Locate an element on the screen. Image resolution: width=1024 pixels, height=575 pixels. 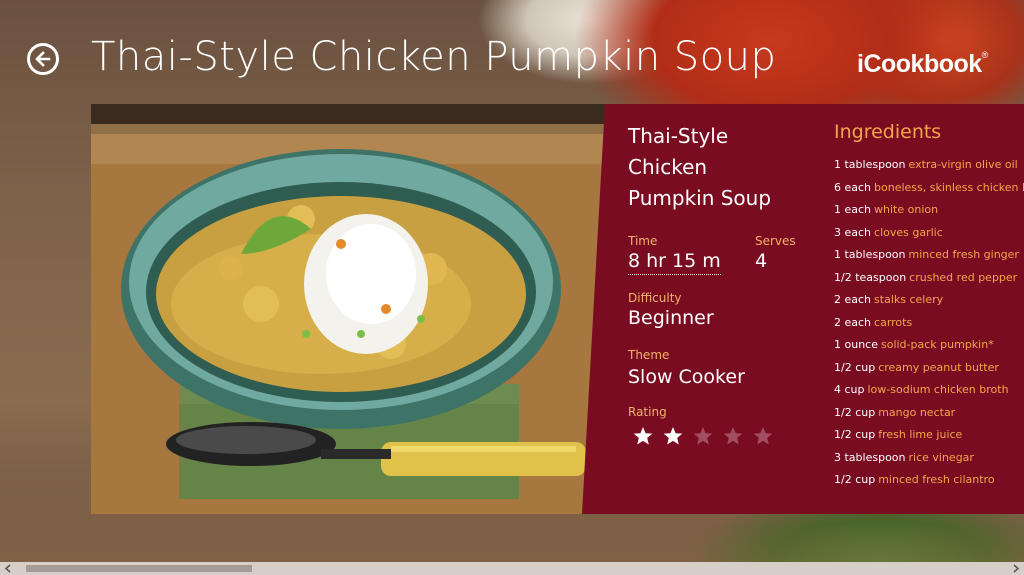
ingredient-qty: 4 cup is located at coordinates (849, 389).